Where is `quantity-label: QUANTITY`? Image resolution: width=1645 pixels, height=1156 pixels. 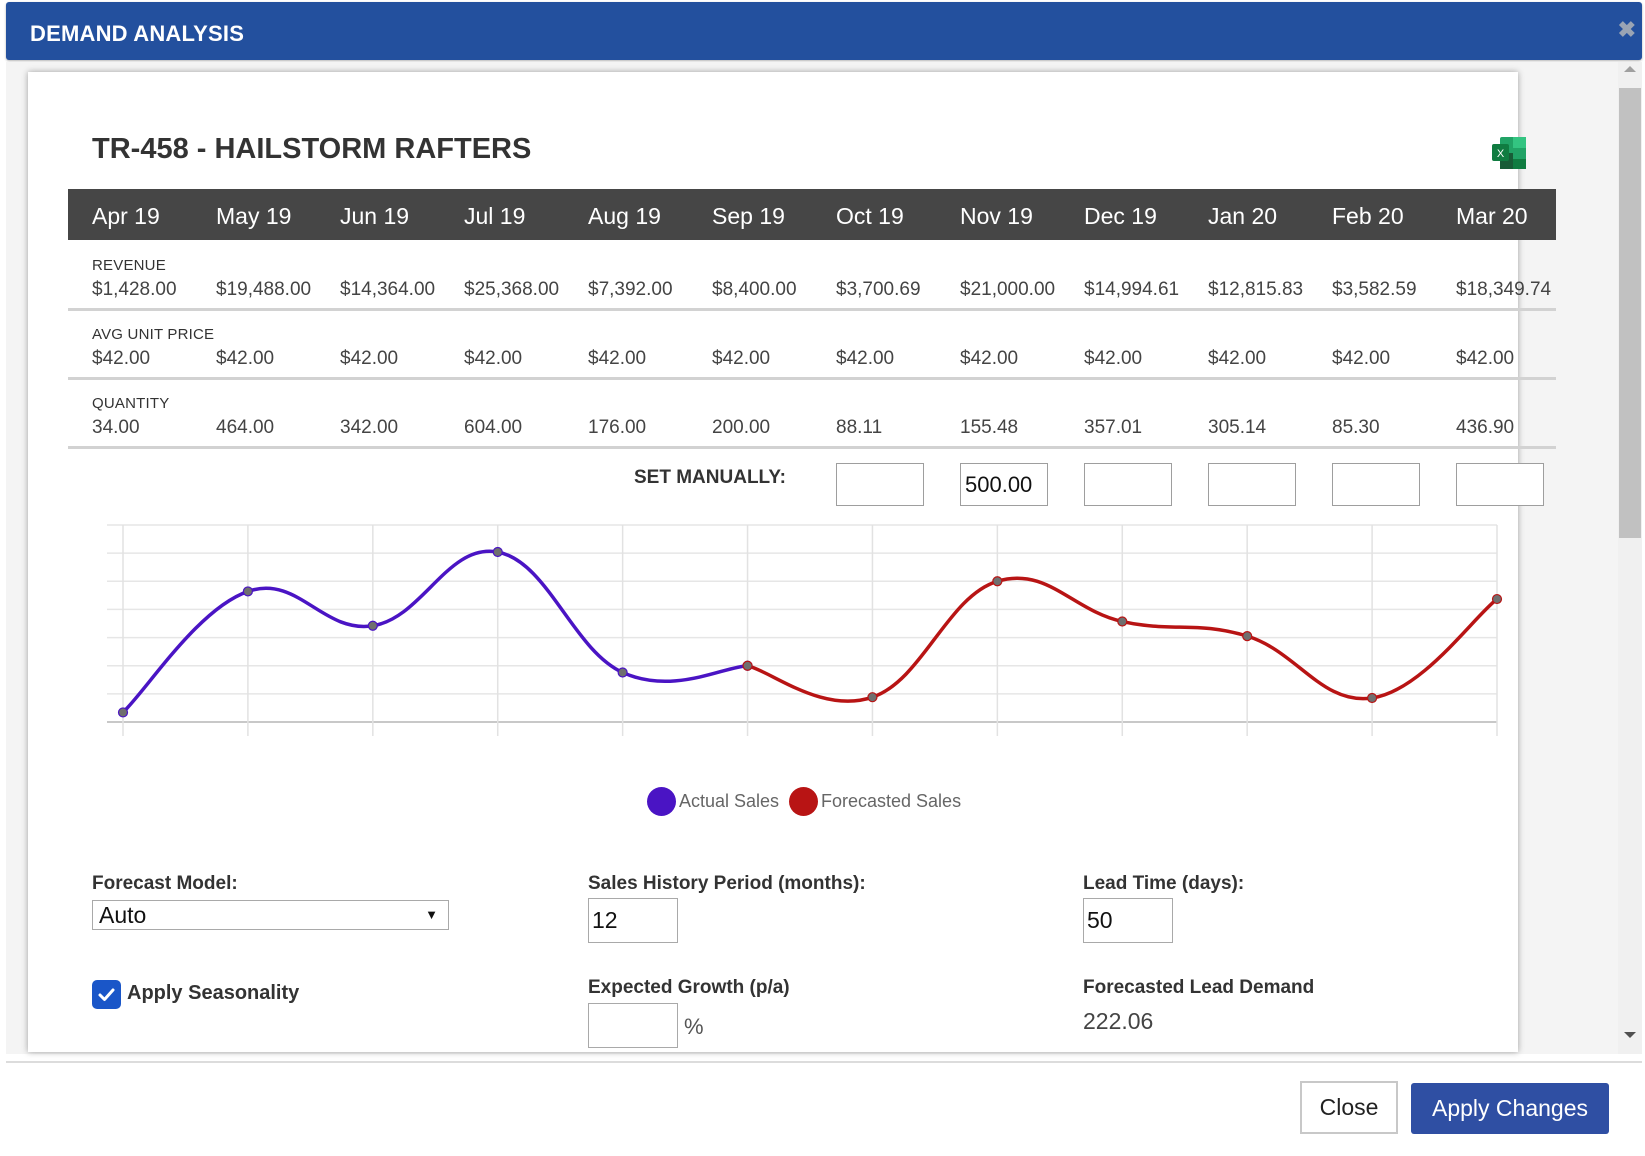
quantity-label: QUANTITY is located at coordinates (131, 403).